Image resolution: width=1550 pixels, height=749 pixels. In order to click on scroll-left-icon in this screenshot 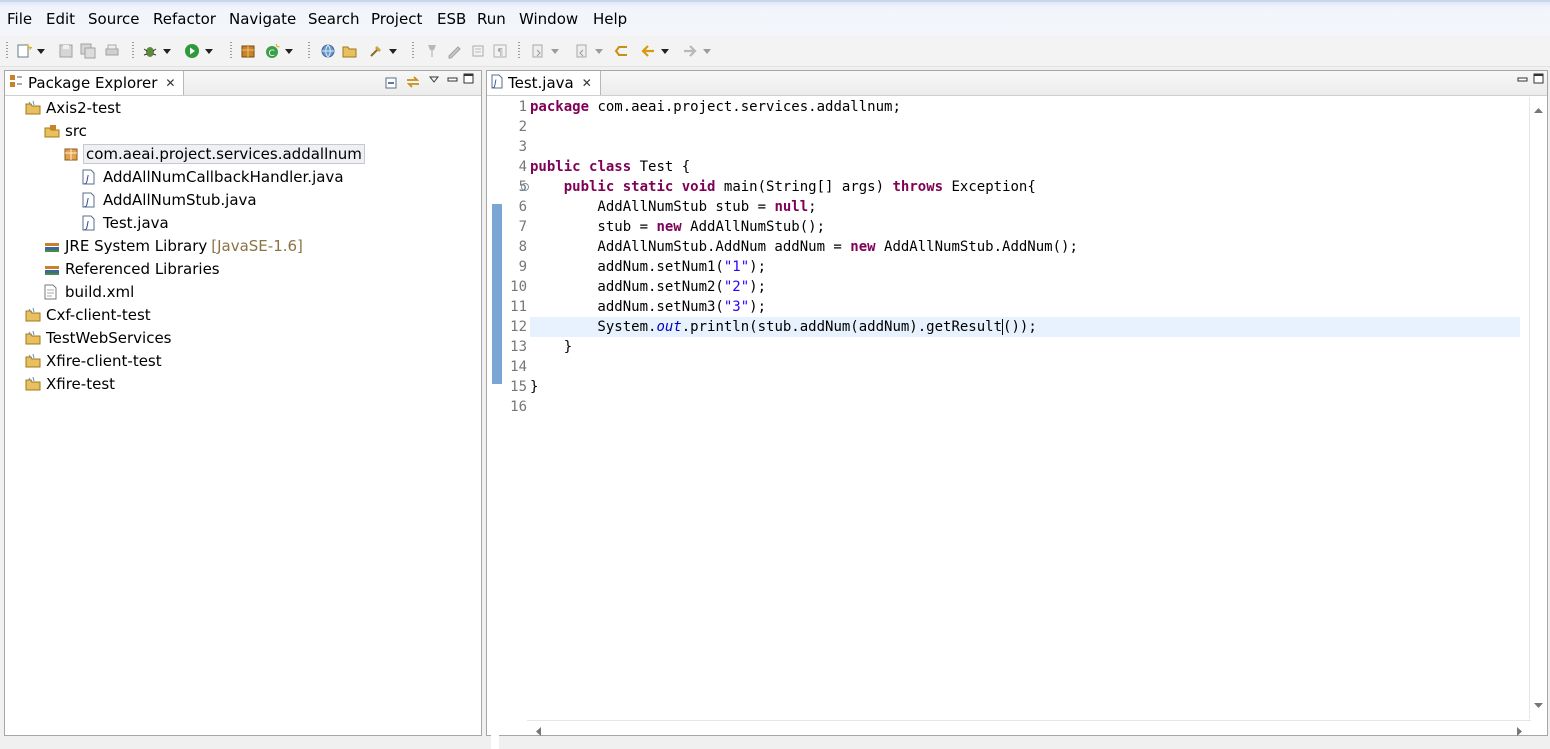, I will do `click(538, 732)`.